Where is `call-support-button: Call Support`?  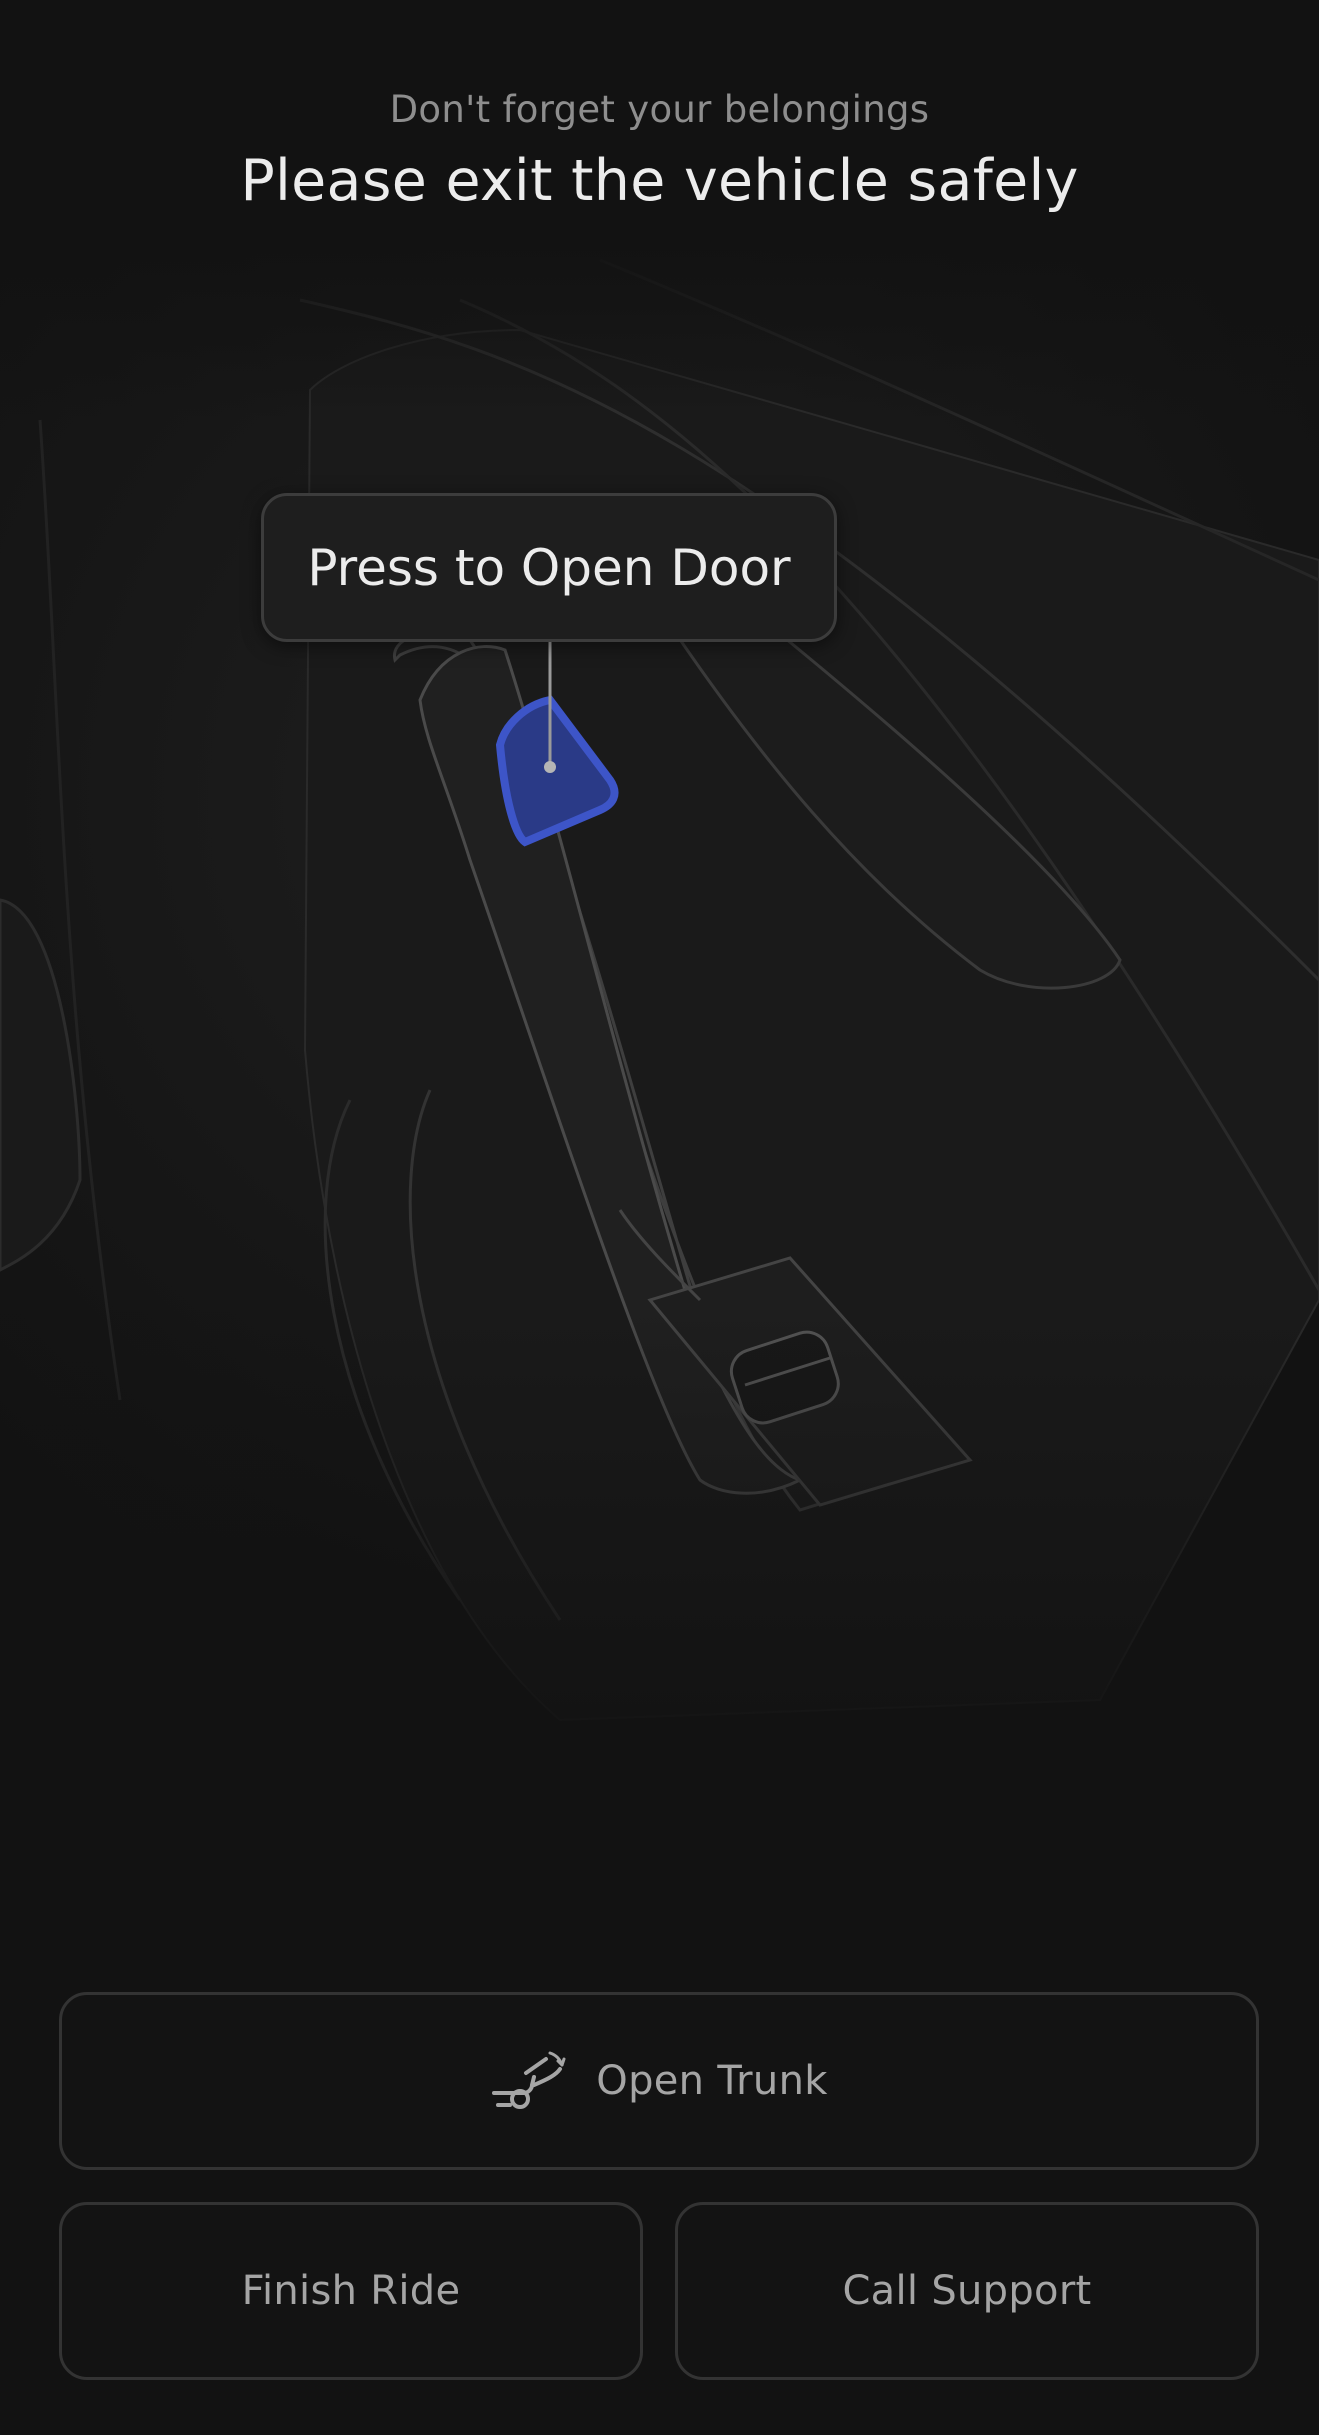
call-support-button: Call Support is located at coordinates (967, 2291).